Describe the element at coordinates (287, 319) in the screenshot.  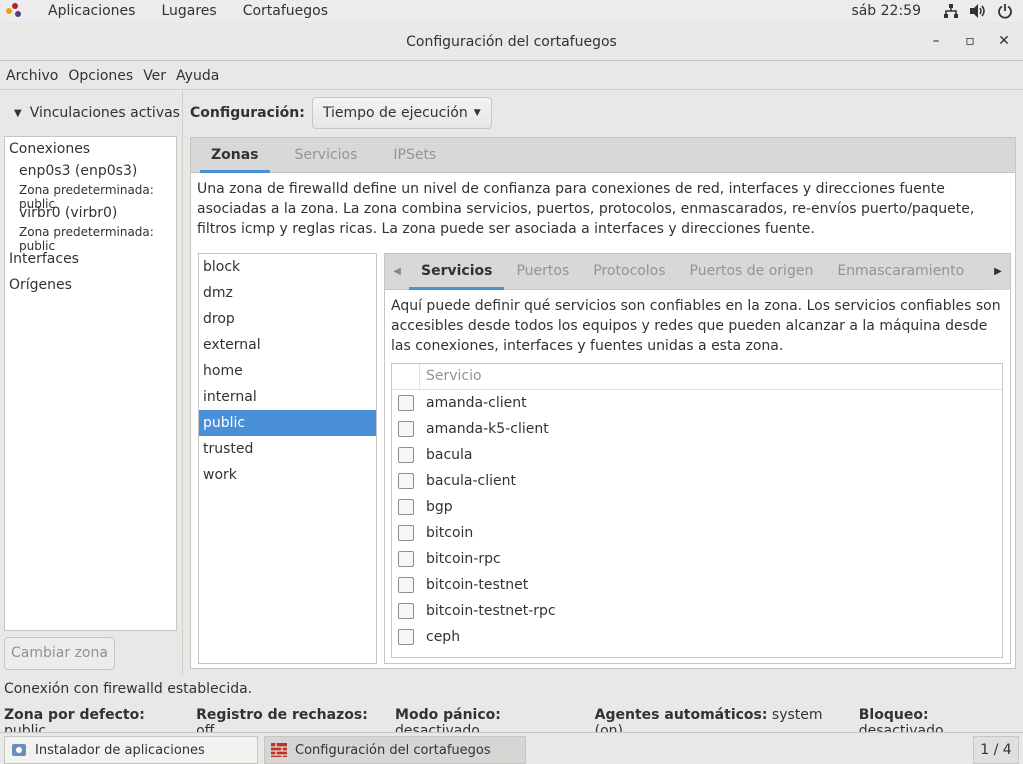
I see `zone-item: drop` at that location.